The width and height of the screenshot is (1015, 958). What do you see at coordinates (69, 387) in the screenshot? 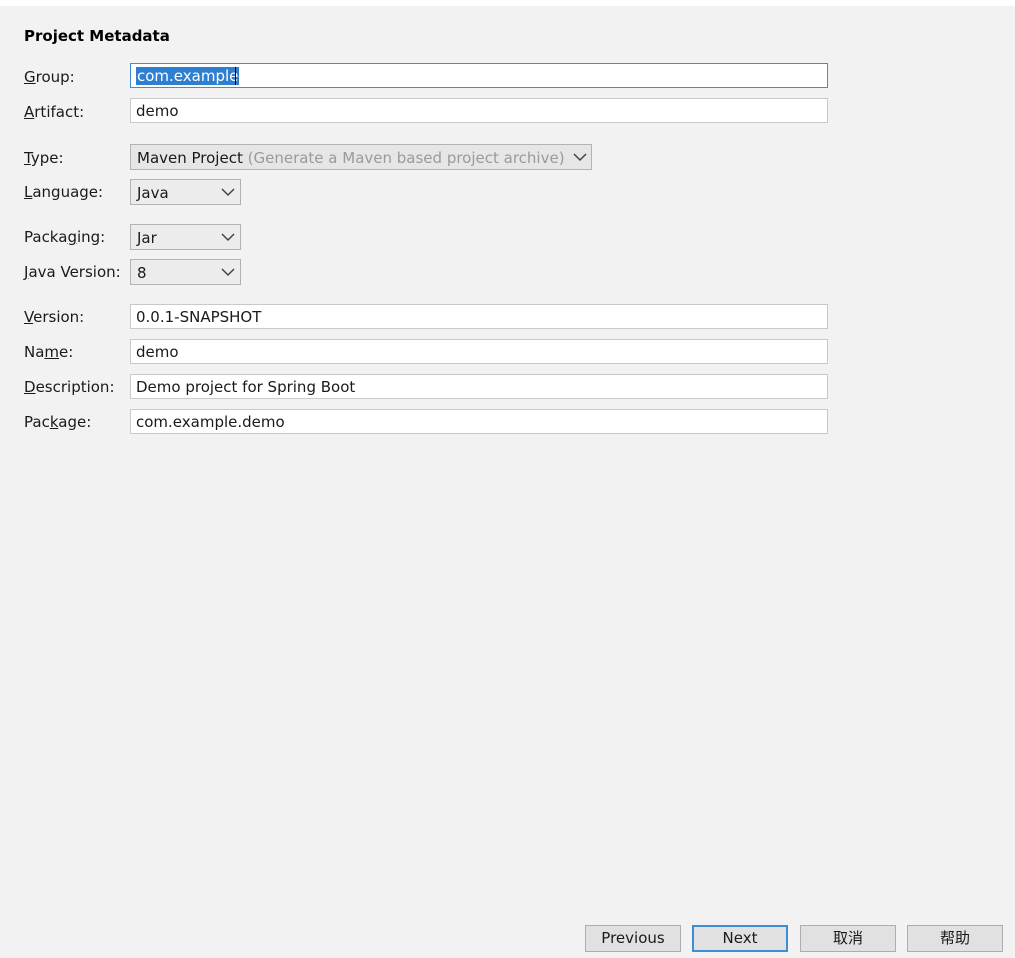
I see `description-label: Description:` at bounding box center [69, 387].